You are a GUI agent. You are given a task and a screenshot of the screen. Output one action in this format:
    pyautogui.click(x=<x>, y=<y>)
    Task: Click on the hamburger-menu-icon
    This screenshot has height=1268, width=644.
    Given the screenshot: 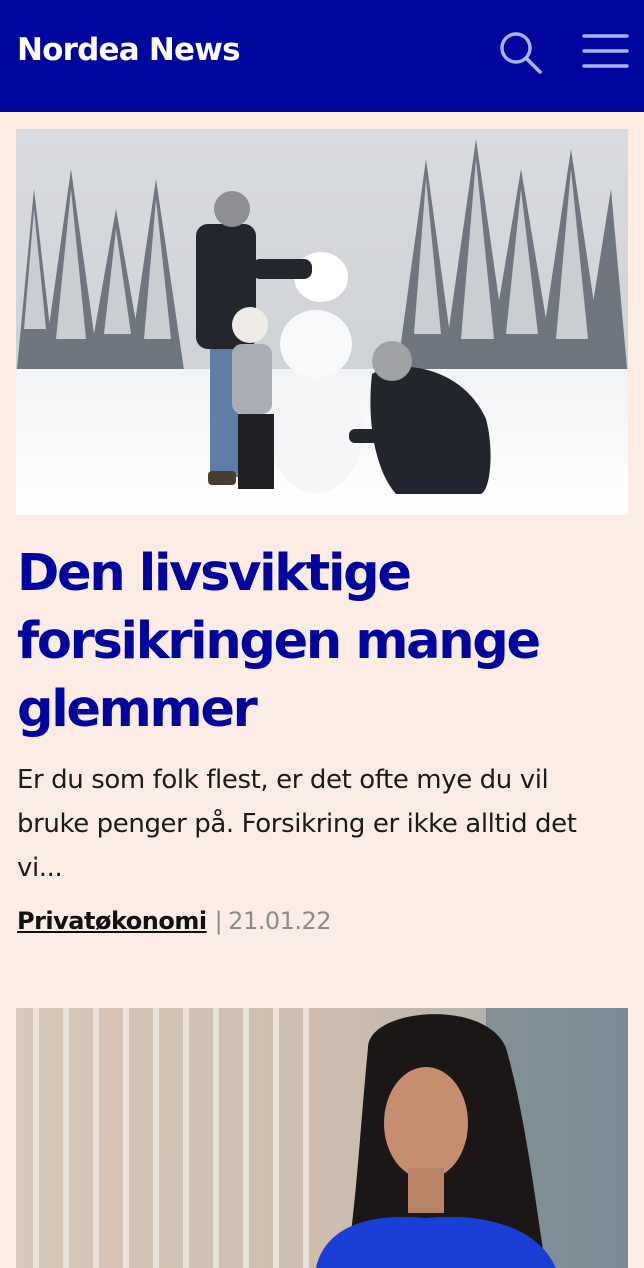 What is the action you would take?
    pyautogui.click(x=605, y=51)
    